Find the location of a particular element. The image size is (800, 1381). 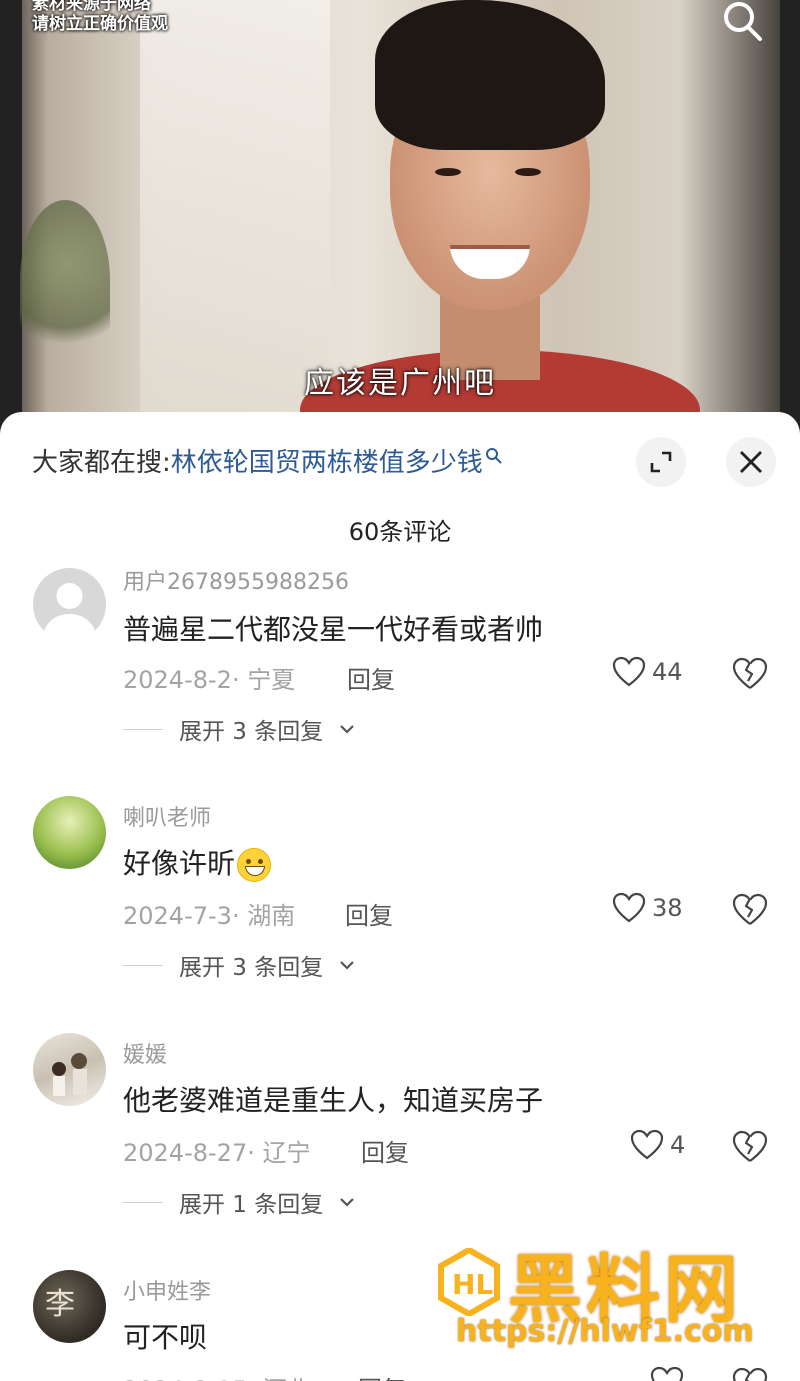

close-icon is located at coordinates (751, 462).